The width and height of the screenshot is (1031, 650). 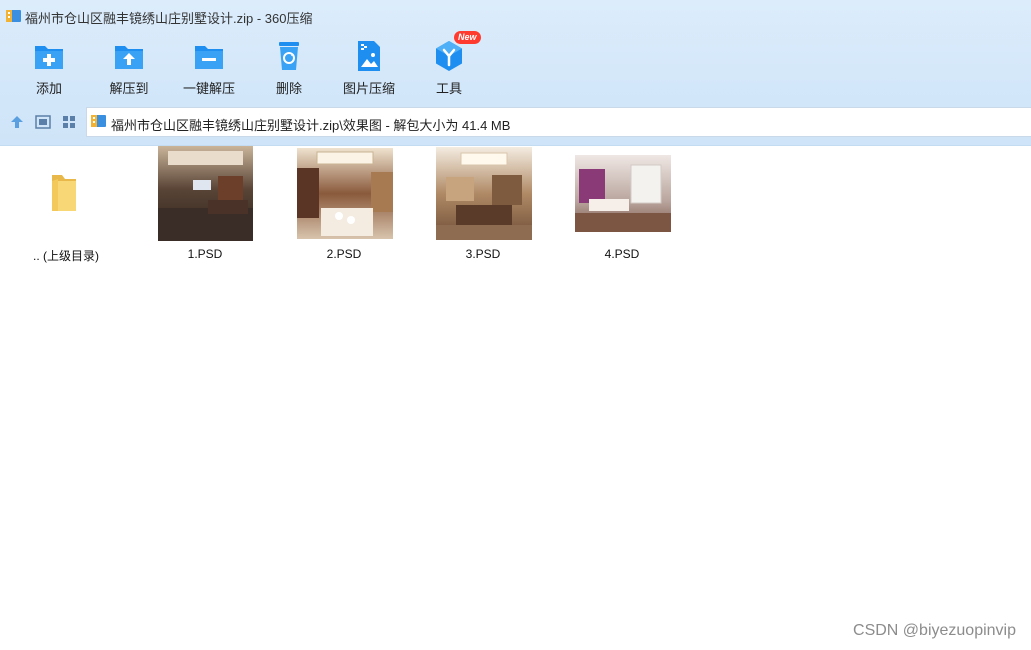 I want to click on extract-folder-icon, so click(x=129, y=57).